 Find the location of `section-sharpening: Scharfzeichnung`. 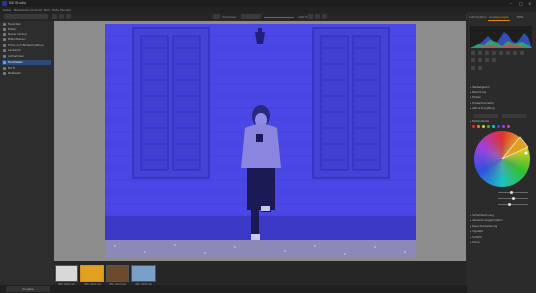

section-sharpening: Scharfzeichnung is located at coordinates (501, 216).